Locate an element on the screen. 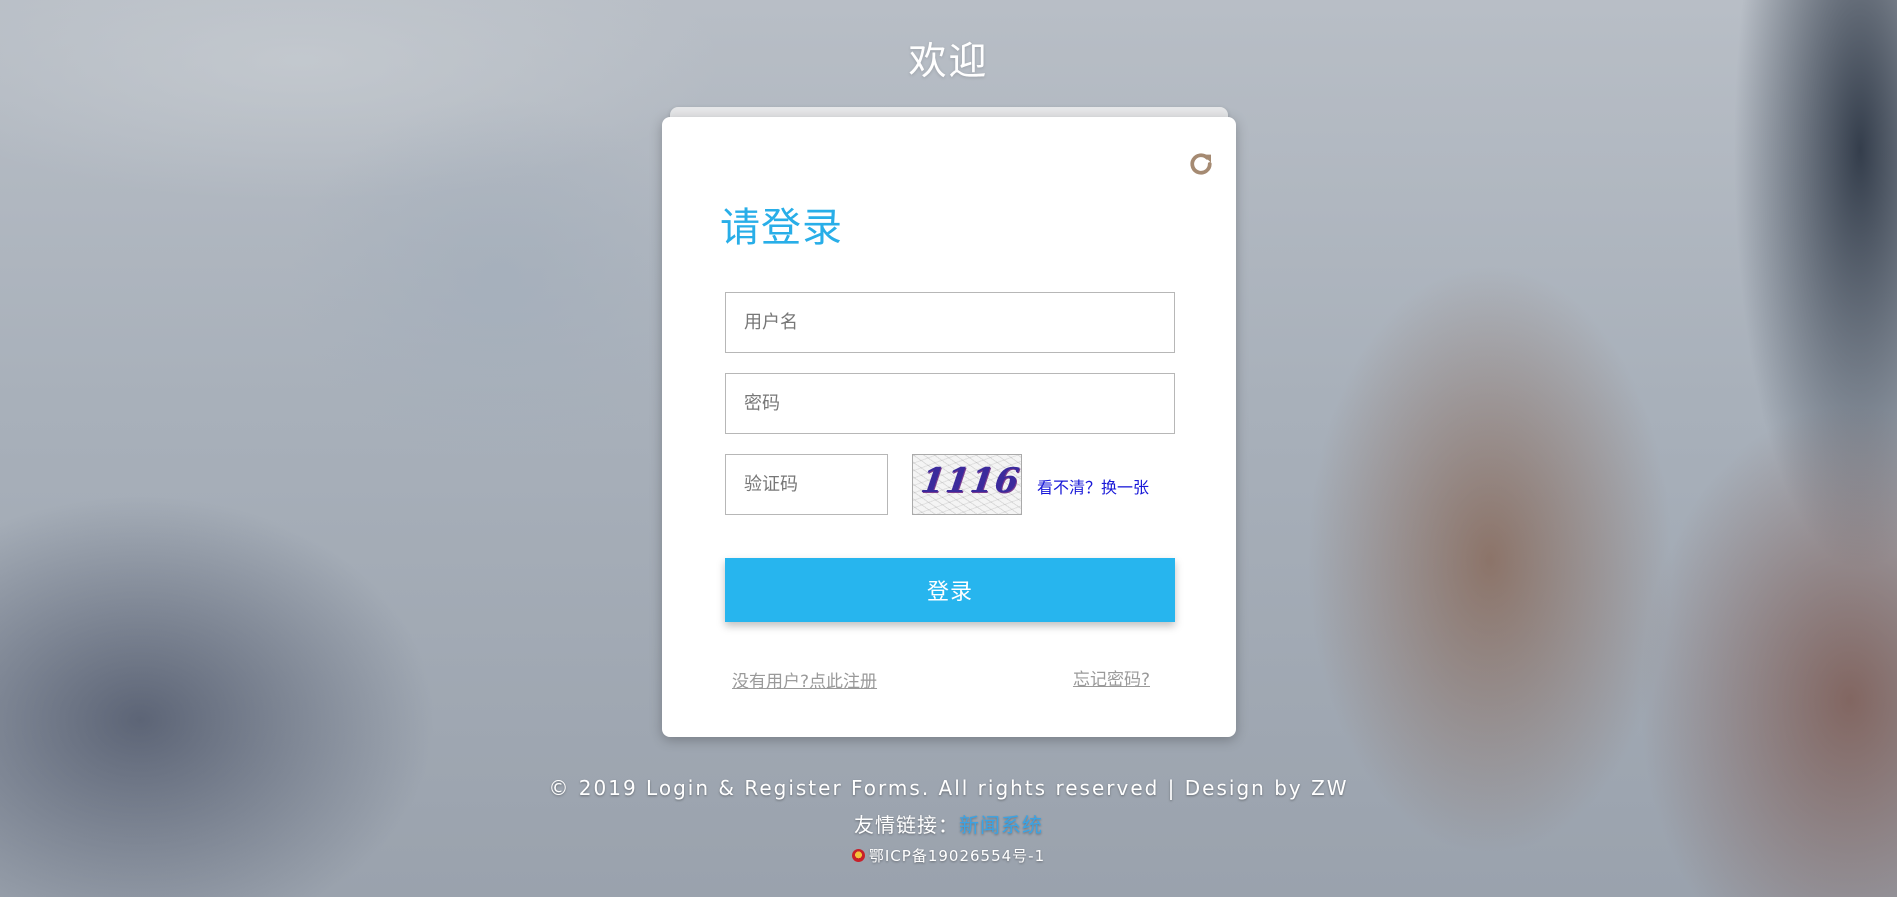 The image size is (1897, 897). icp-number: 鄂ICP备19026554号-1 is located at coordinates (957, 856).